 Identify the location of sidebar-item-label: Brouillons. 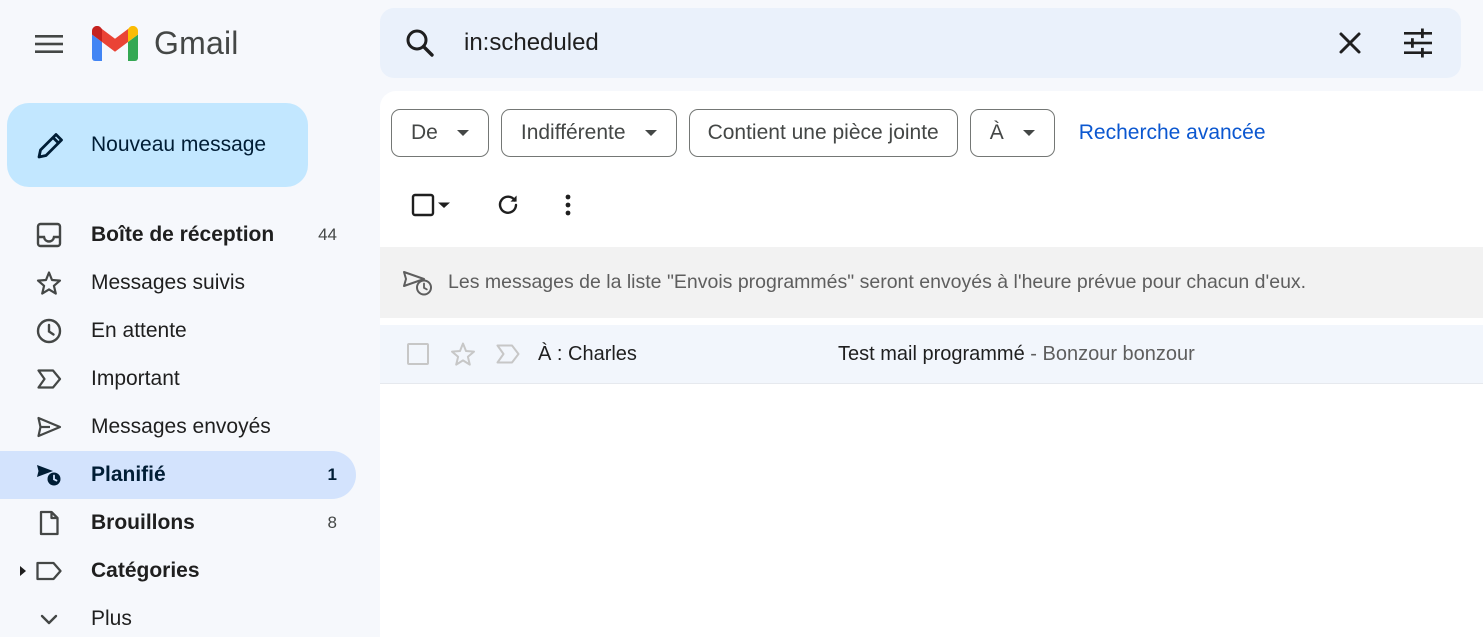
(143, 522).